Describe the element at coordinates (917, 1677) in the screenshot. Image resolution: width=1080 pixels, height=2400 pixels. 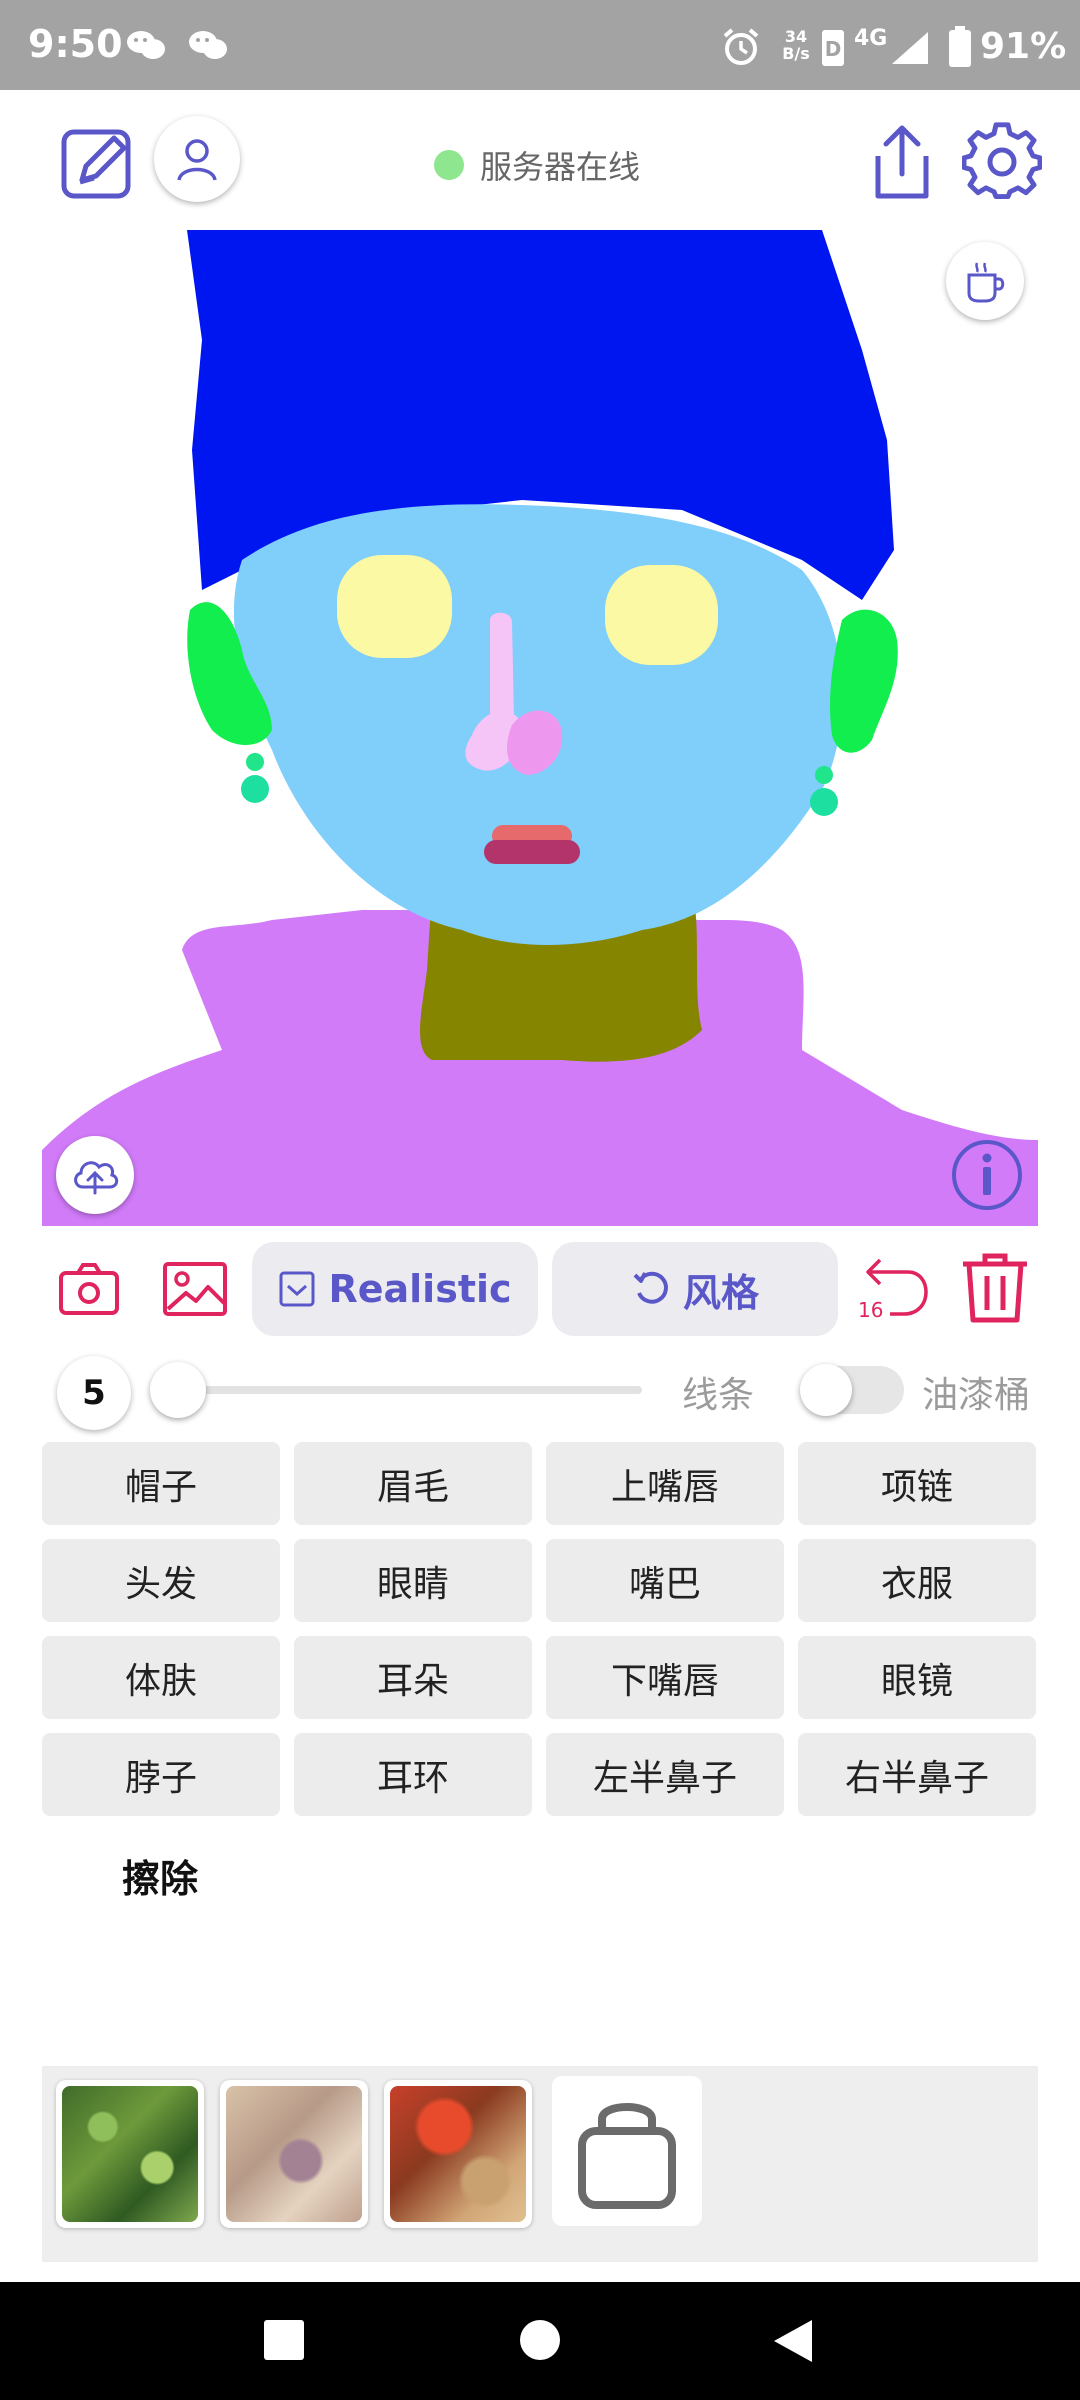
I see `category-button: 眼镜` at that location.